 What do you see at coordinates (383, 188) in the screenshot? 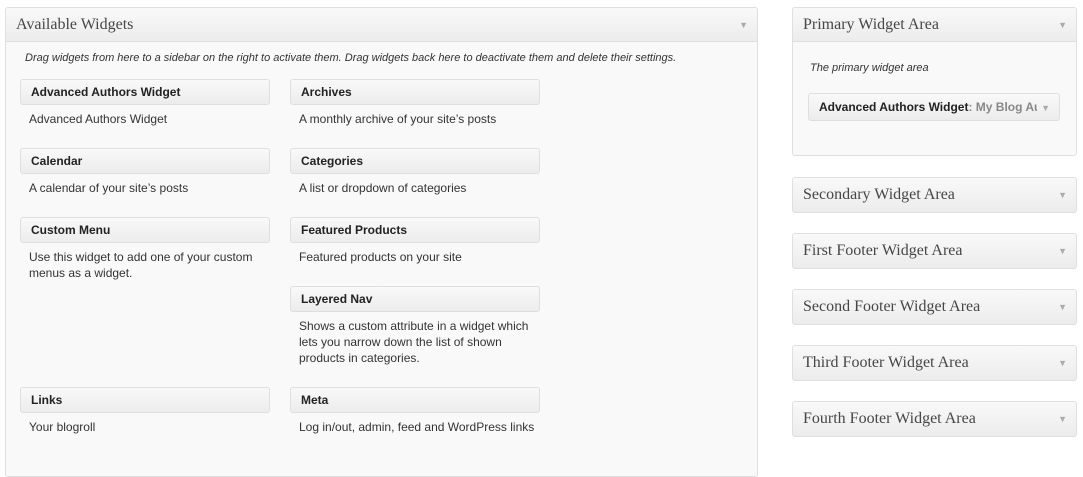
I see `widget-description: A list or dropdown of categories` at bounding box center [383, 188].